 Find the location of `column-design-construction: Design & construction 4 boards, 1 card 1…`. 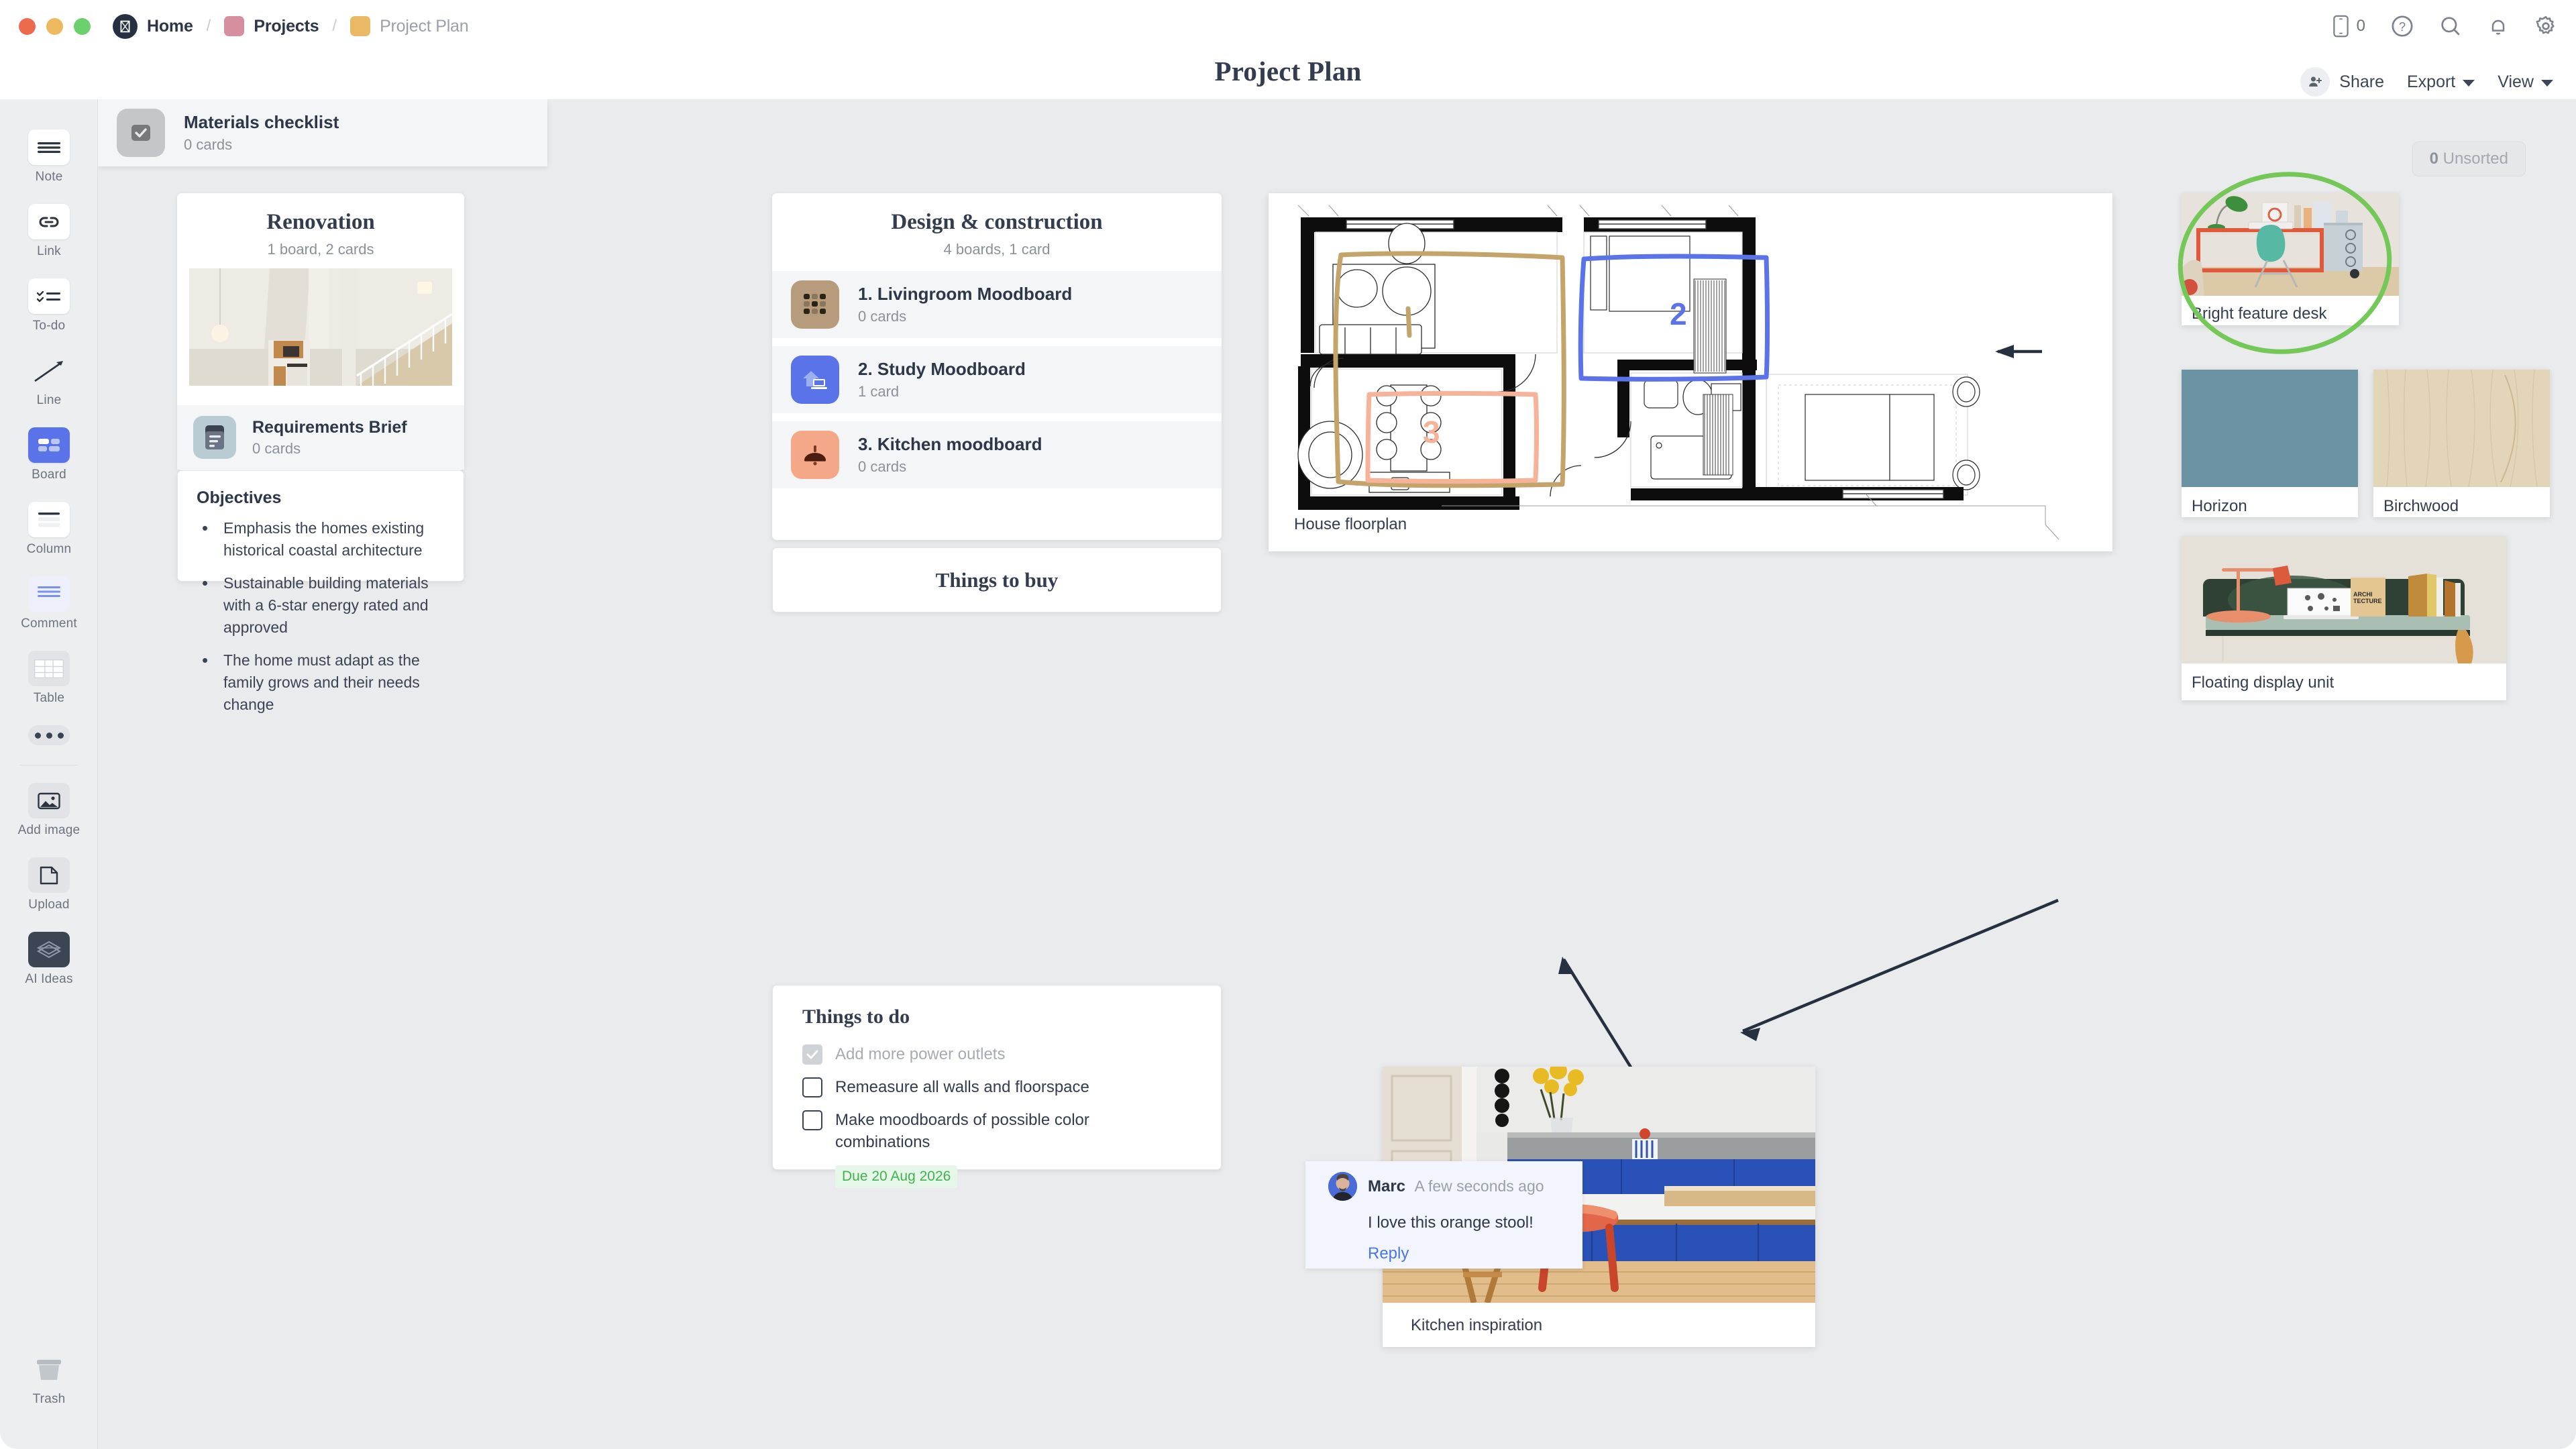

column-design-construction: Design & construction 4 boards, 1 card 1… is located at coordinates (997, 366).